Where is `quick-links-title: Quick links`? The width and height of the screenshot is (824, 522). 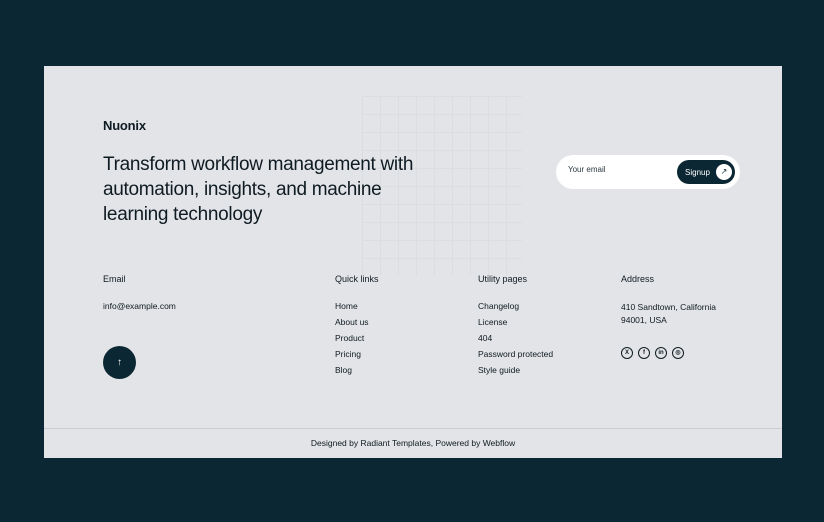
quick-links-title: Quick links is located at coordinates (357, 279).